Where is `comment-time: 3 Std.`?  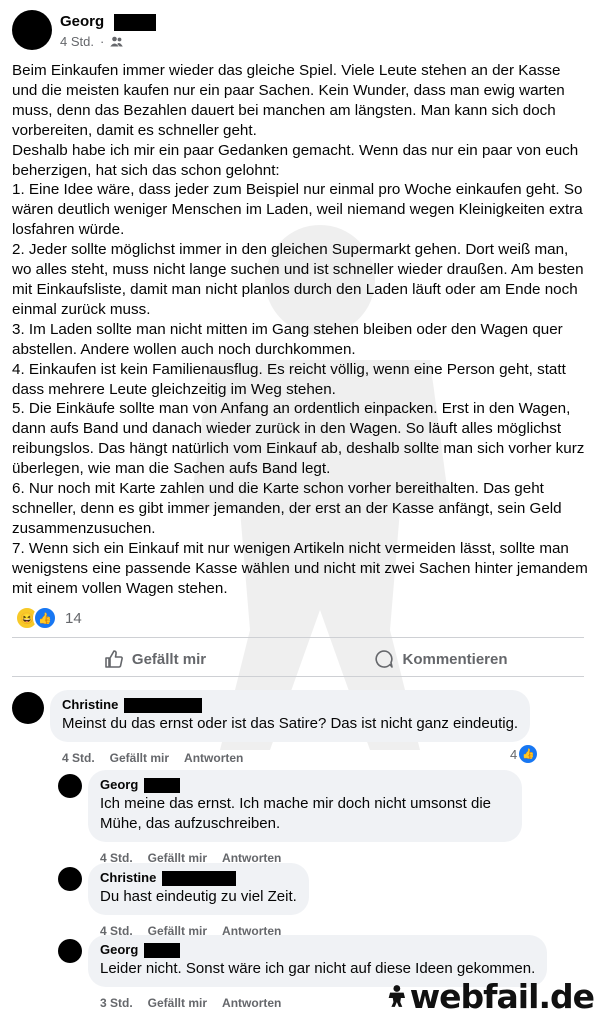 comment-time: 3 Std. is located at coordinates (116, 1003).